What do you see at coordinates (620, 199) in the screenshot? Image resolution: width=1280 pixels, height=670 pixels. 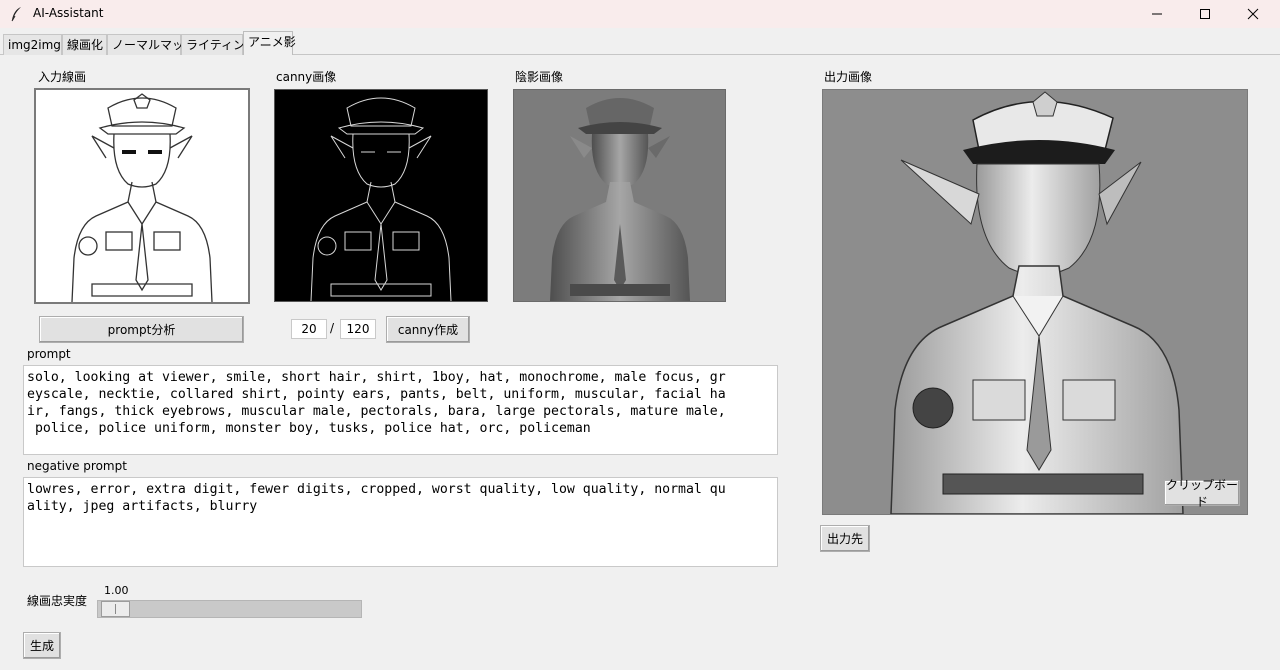 I see `shaded-figure-drawing` at bounding box center [620, 199].